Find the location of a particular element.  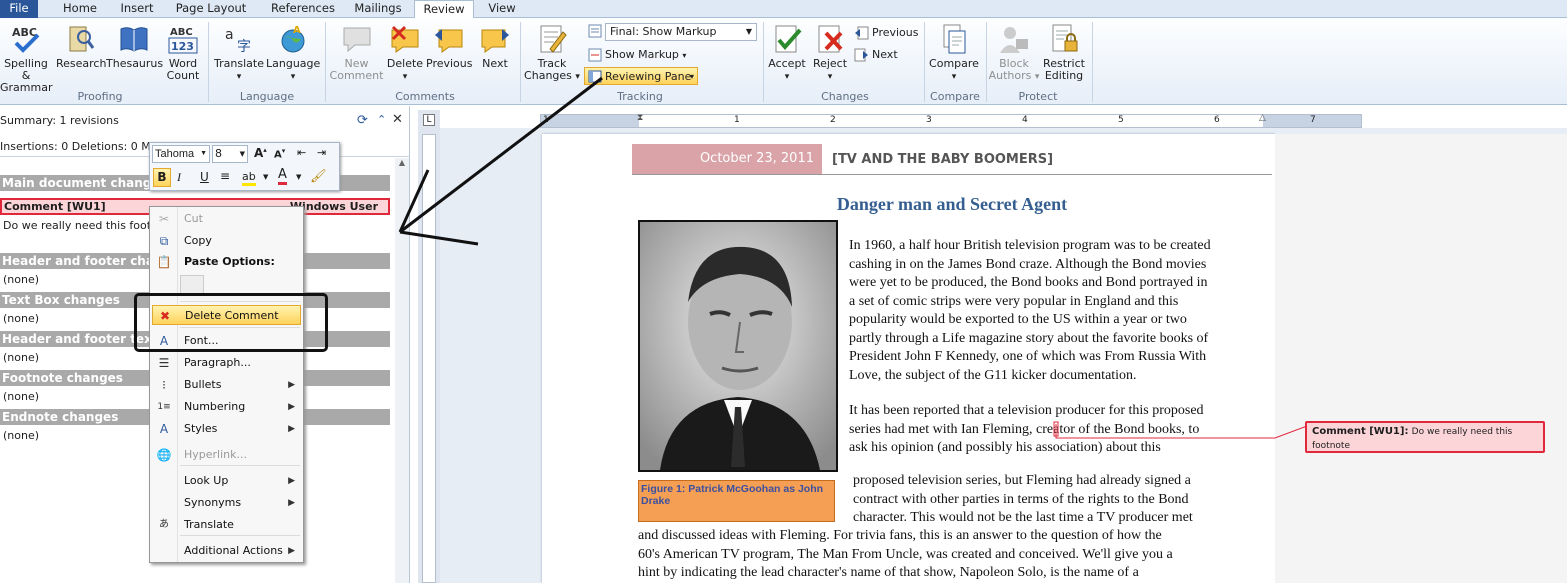

group-protect-label: Protect is located at coordinates (1038, 96).